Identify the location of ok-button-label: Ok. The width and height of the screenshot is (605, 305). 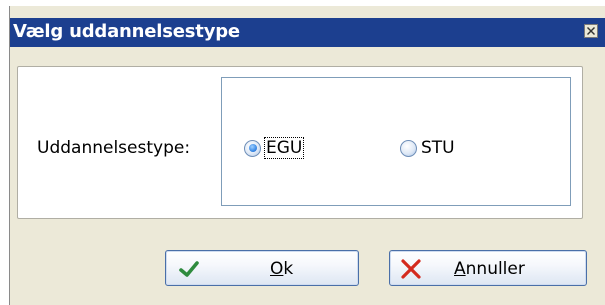
(281, 269).